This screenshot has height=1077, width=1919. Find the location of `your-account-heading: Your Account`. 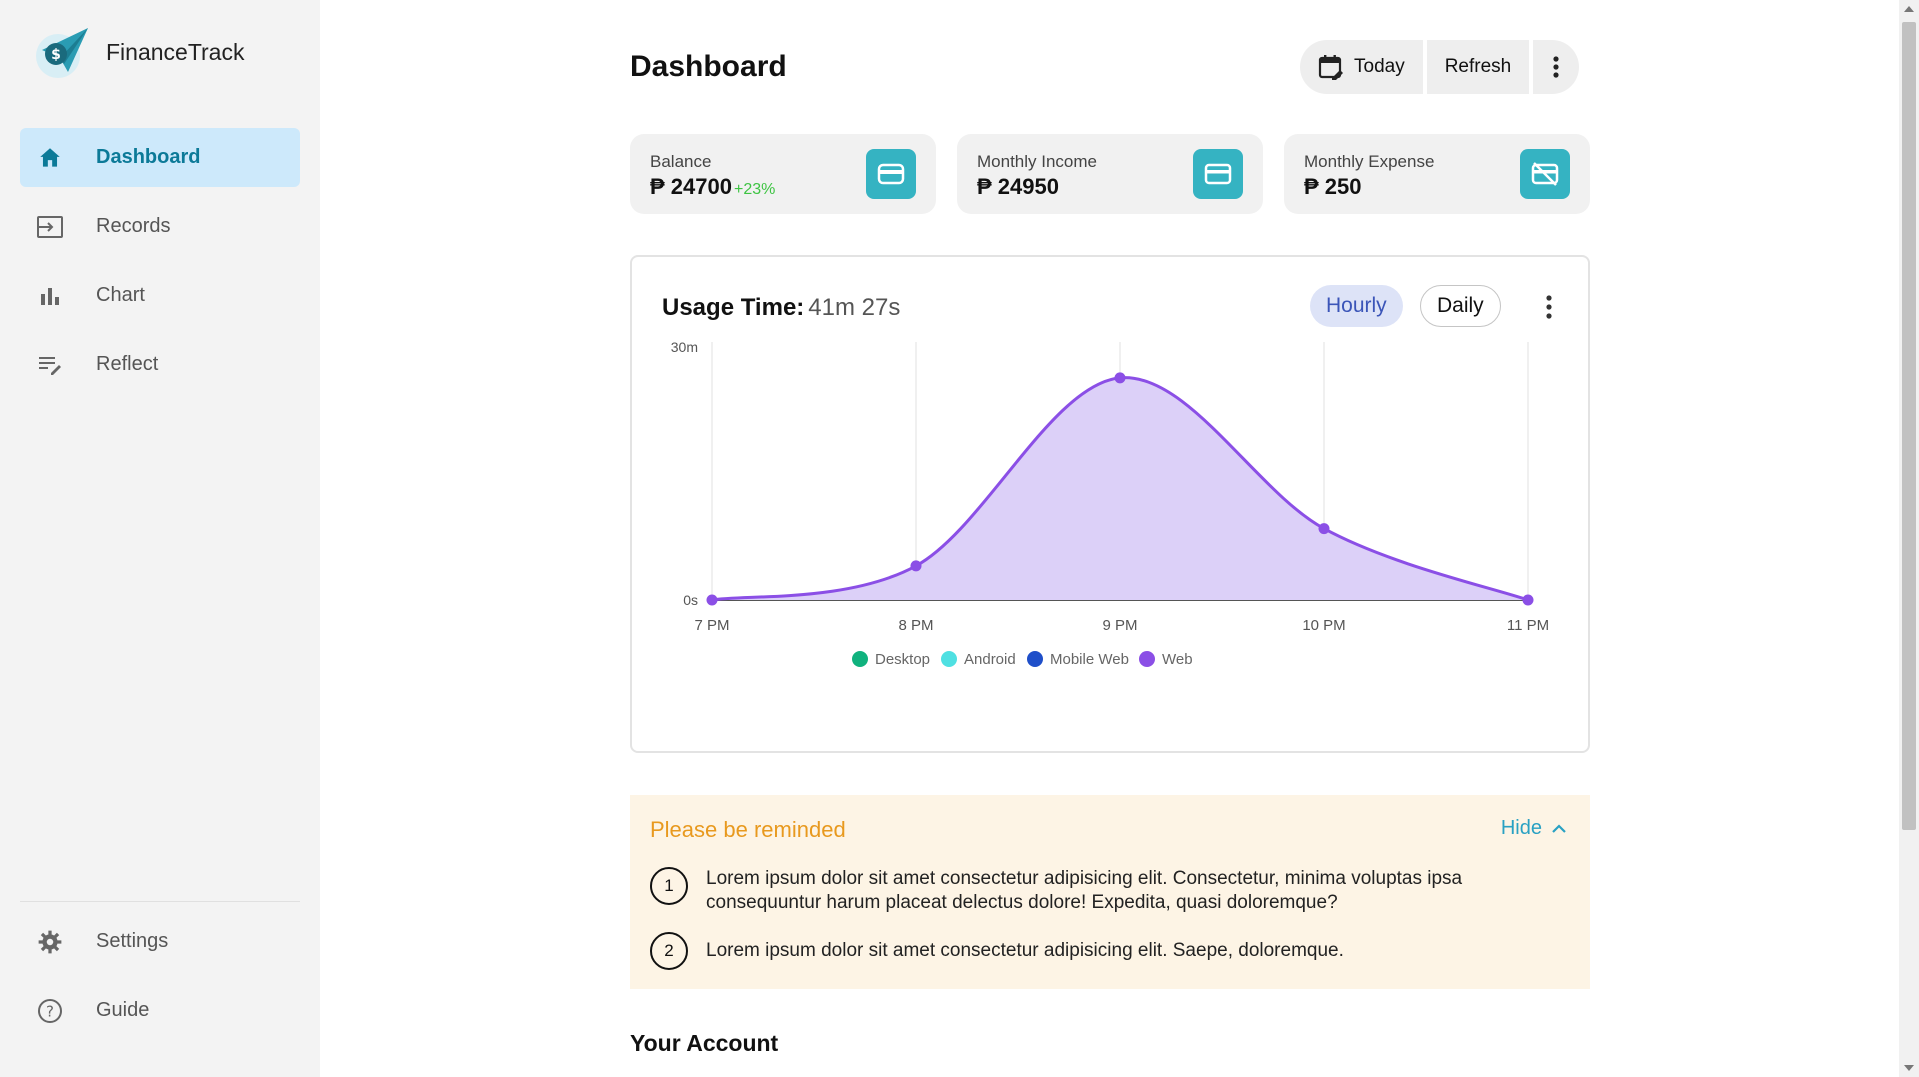

your-account-heading: Your Account is located at coordinates (704, 1043).